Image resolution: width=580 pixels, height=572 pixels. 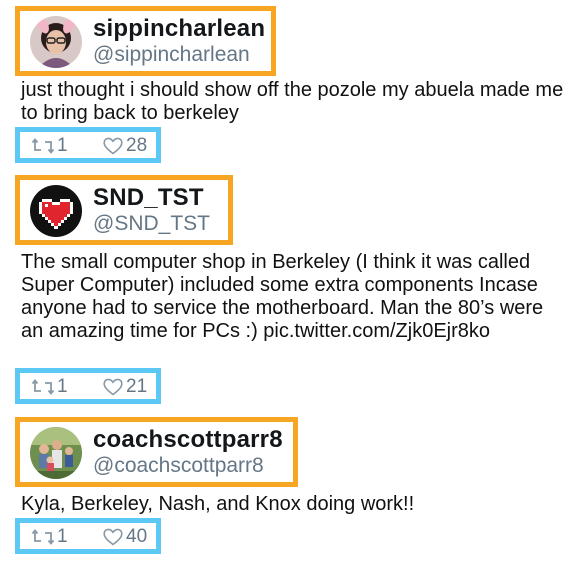 I want to click on tweet-author-header: SND_TST @SND_TST, so click(x=124, y=210).